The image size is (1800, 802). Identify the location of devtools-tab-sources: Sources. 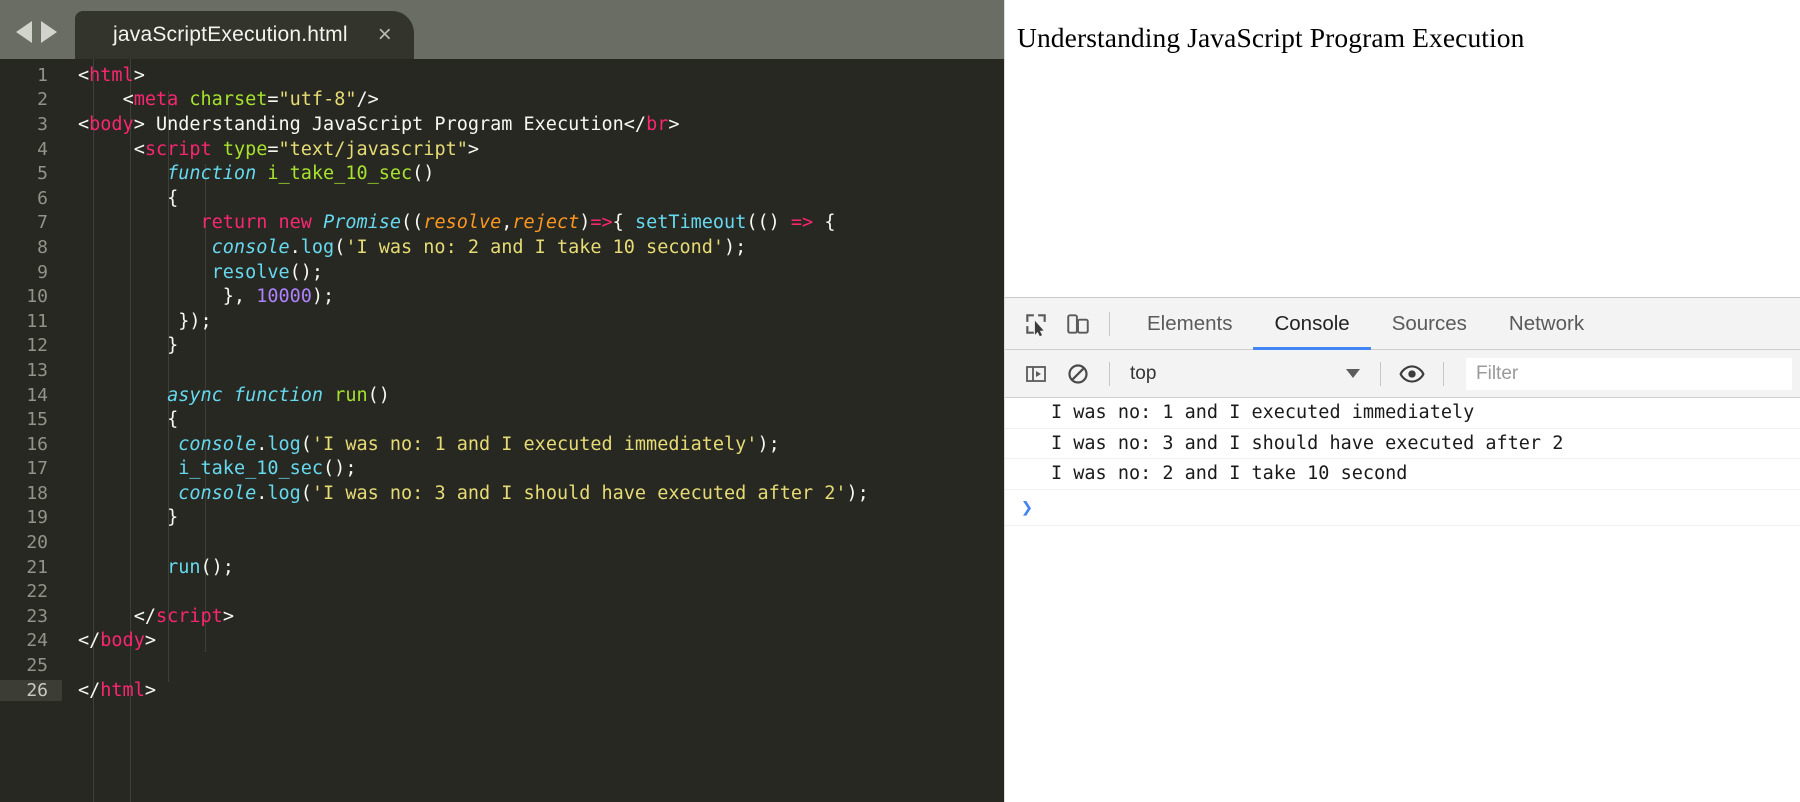
(1429, 324).